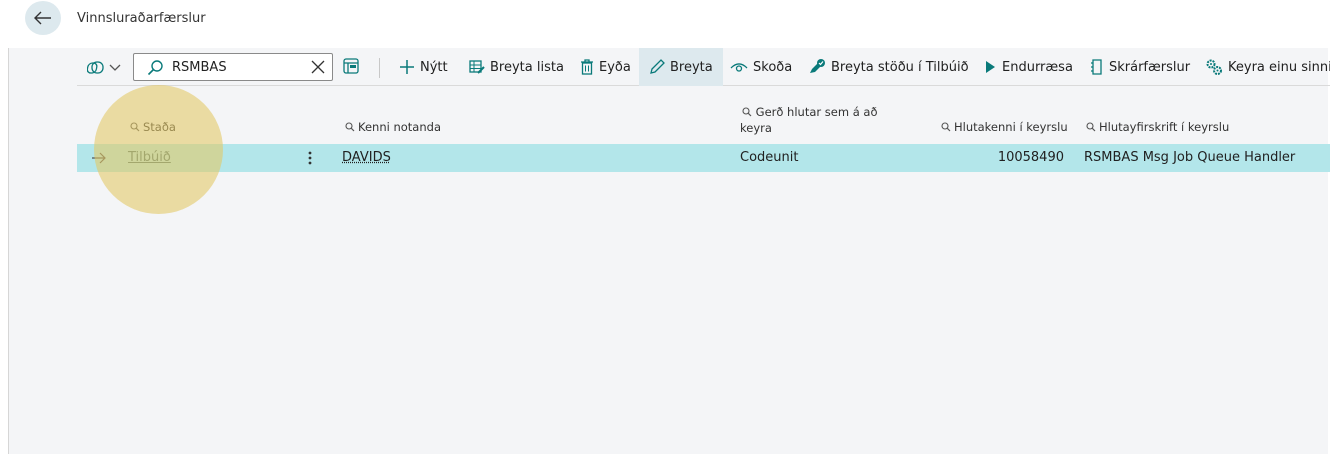 This screenshot has width=1330, height=454. Describe the element at coordinates (318, 67) in the screenshot. I see `clear-search-icon` at that location.